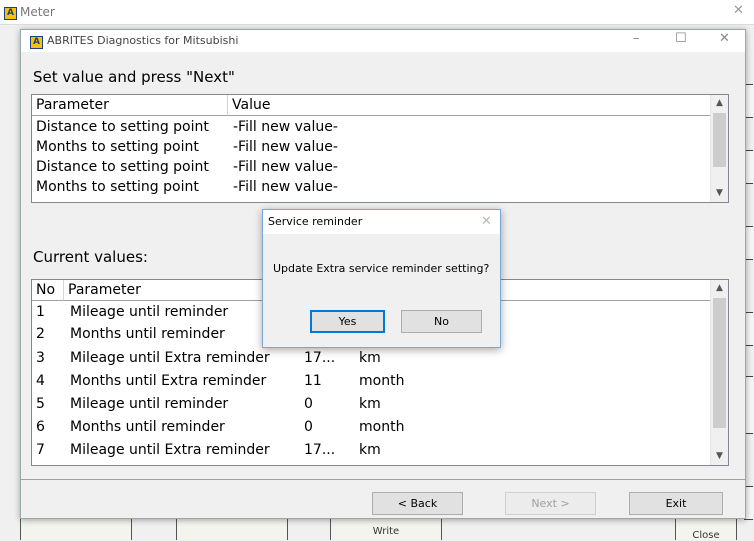 The image size is (754, 541). I want to click on maximize-icon: ☐, so click(681, 38).